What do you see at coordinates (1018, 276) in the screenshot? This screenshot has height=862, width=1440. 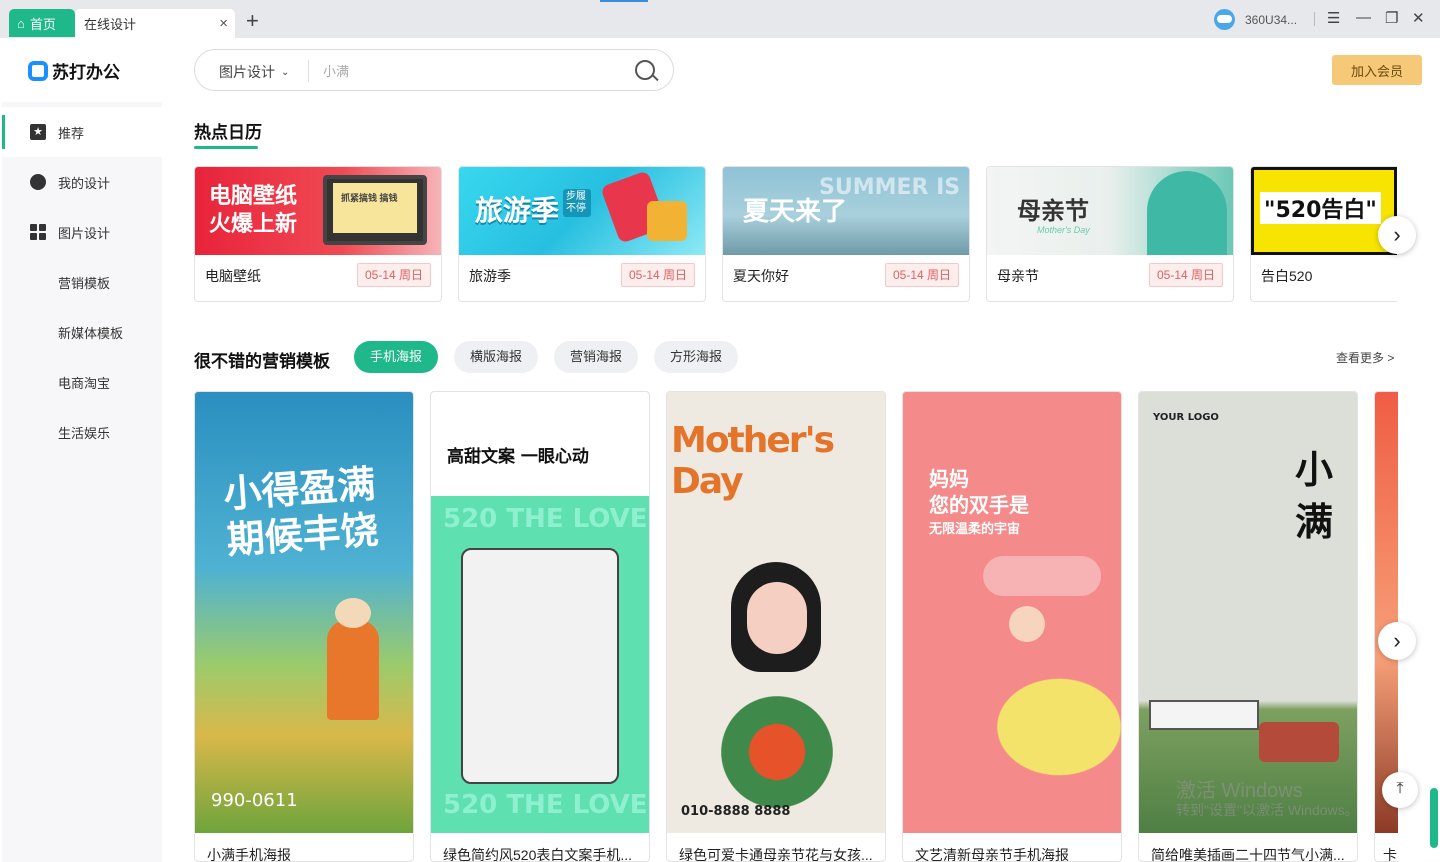 I see `hot-card-name: 母亲节` at bounding box center [1018, 276].